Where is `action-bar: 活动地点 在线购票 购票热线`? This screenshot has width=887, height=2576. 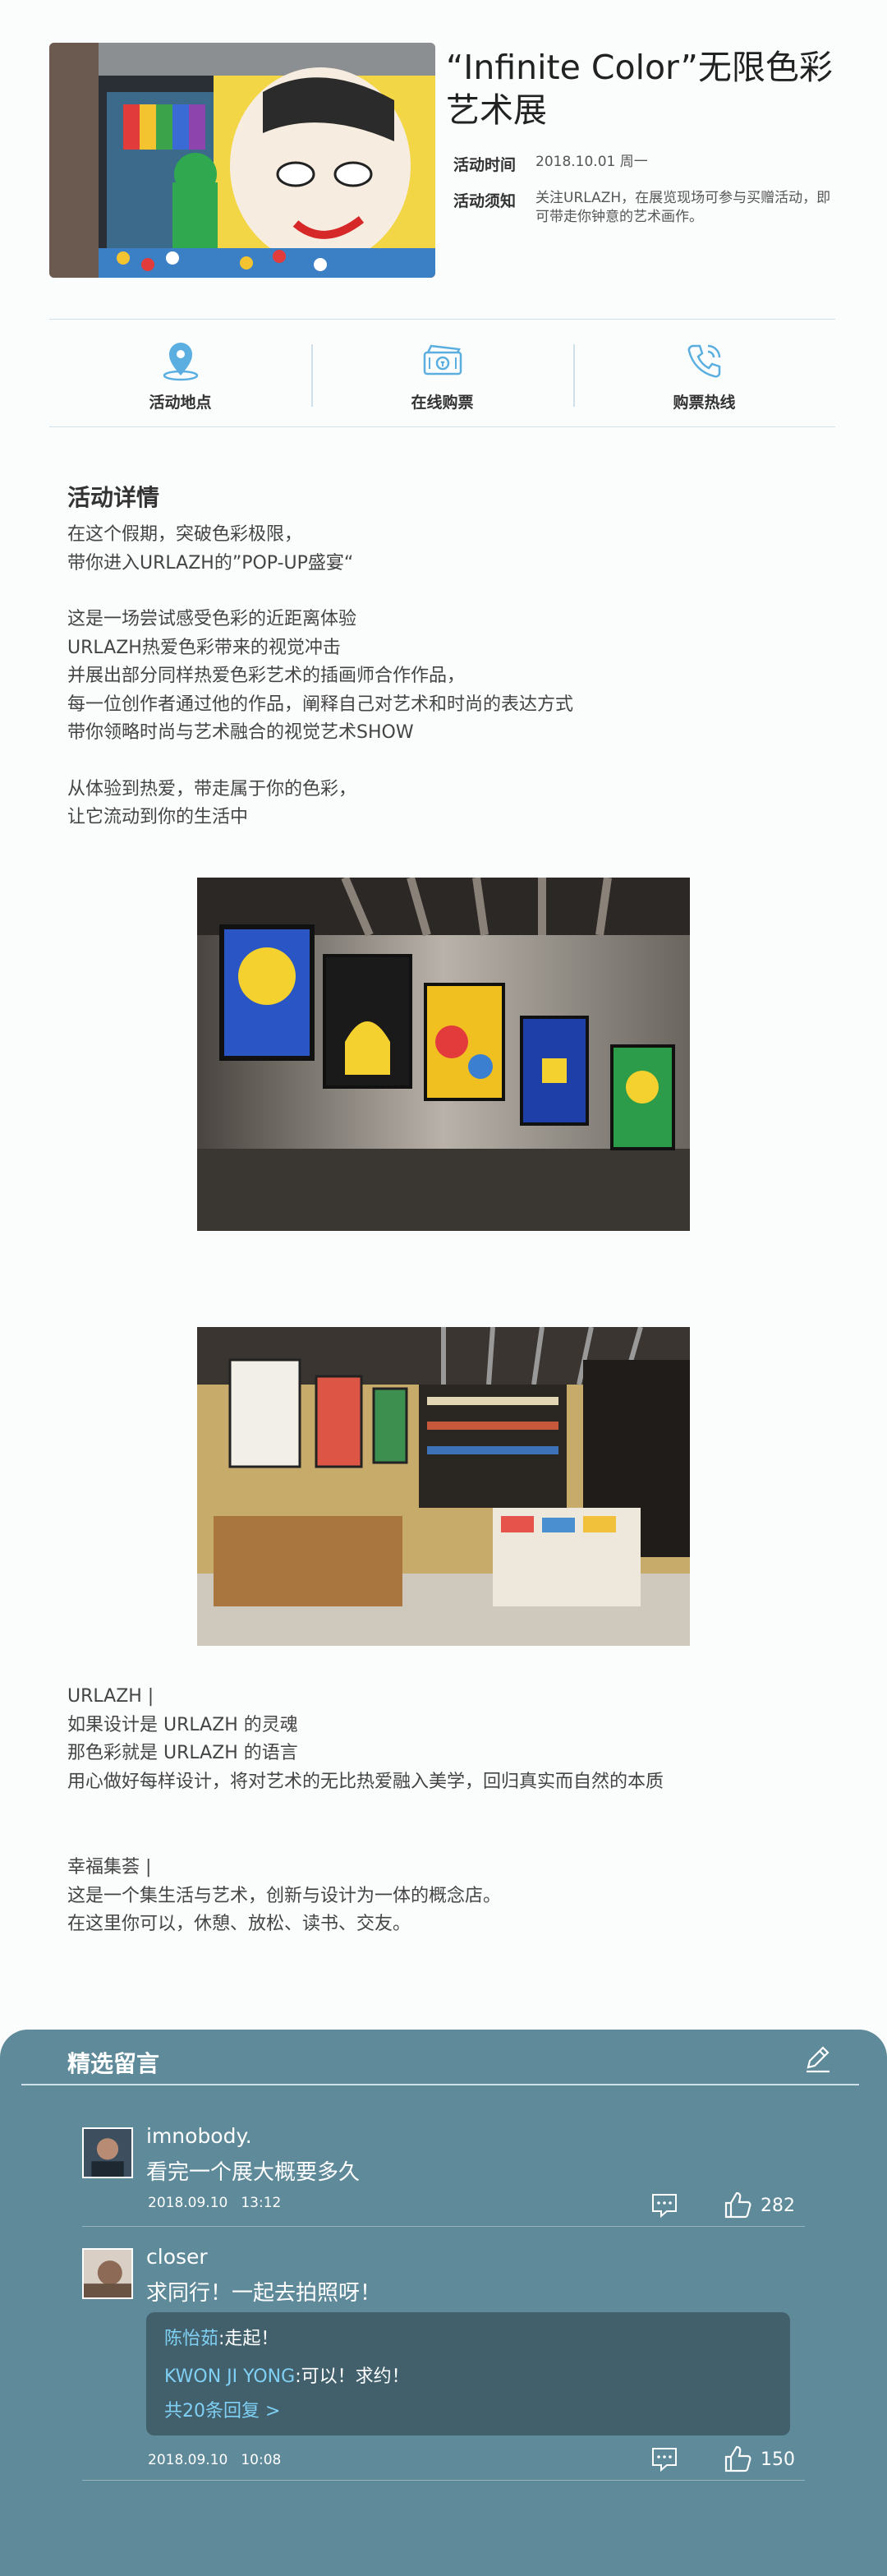 action-bar: 活动地点 在线购票 购票热线 is located at coordinates (442, 373).